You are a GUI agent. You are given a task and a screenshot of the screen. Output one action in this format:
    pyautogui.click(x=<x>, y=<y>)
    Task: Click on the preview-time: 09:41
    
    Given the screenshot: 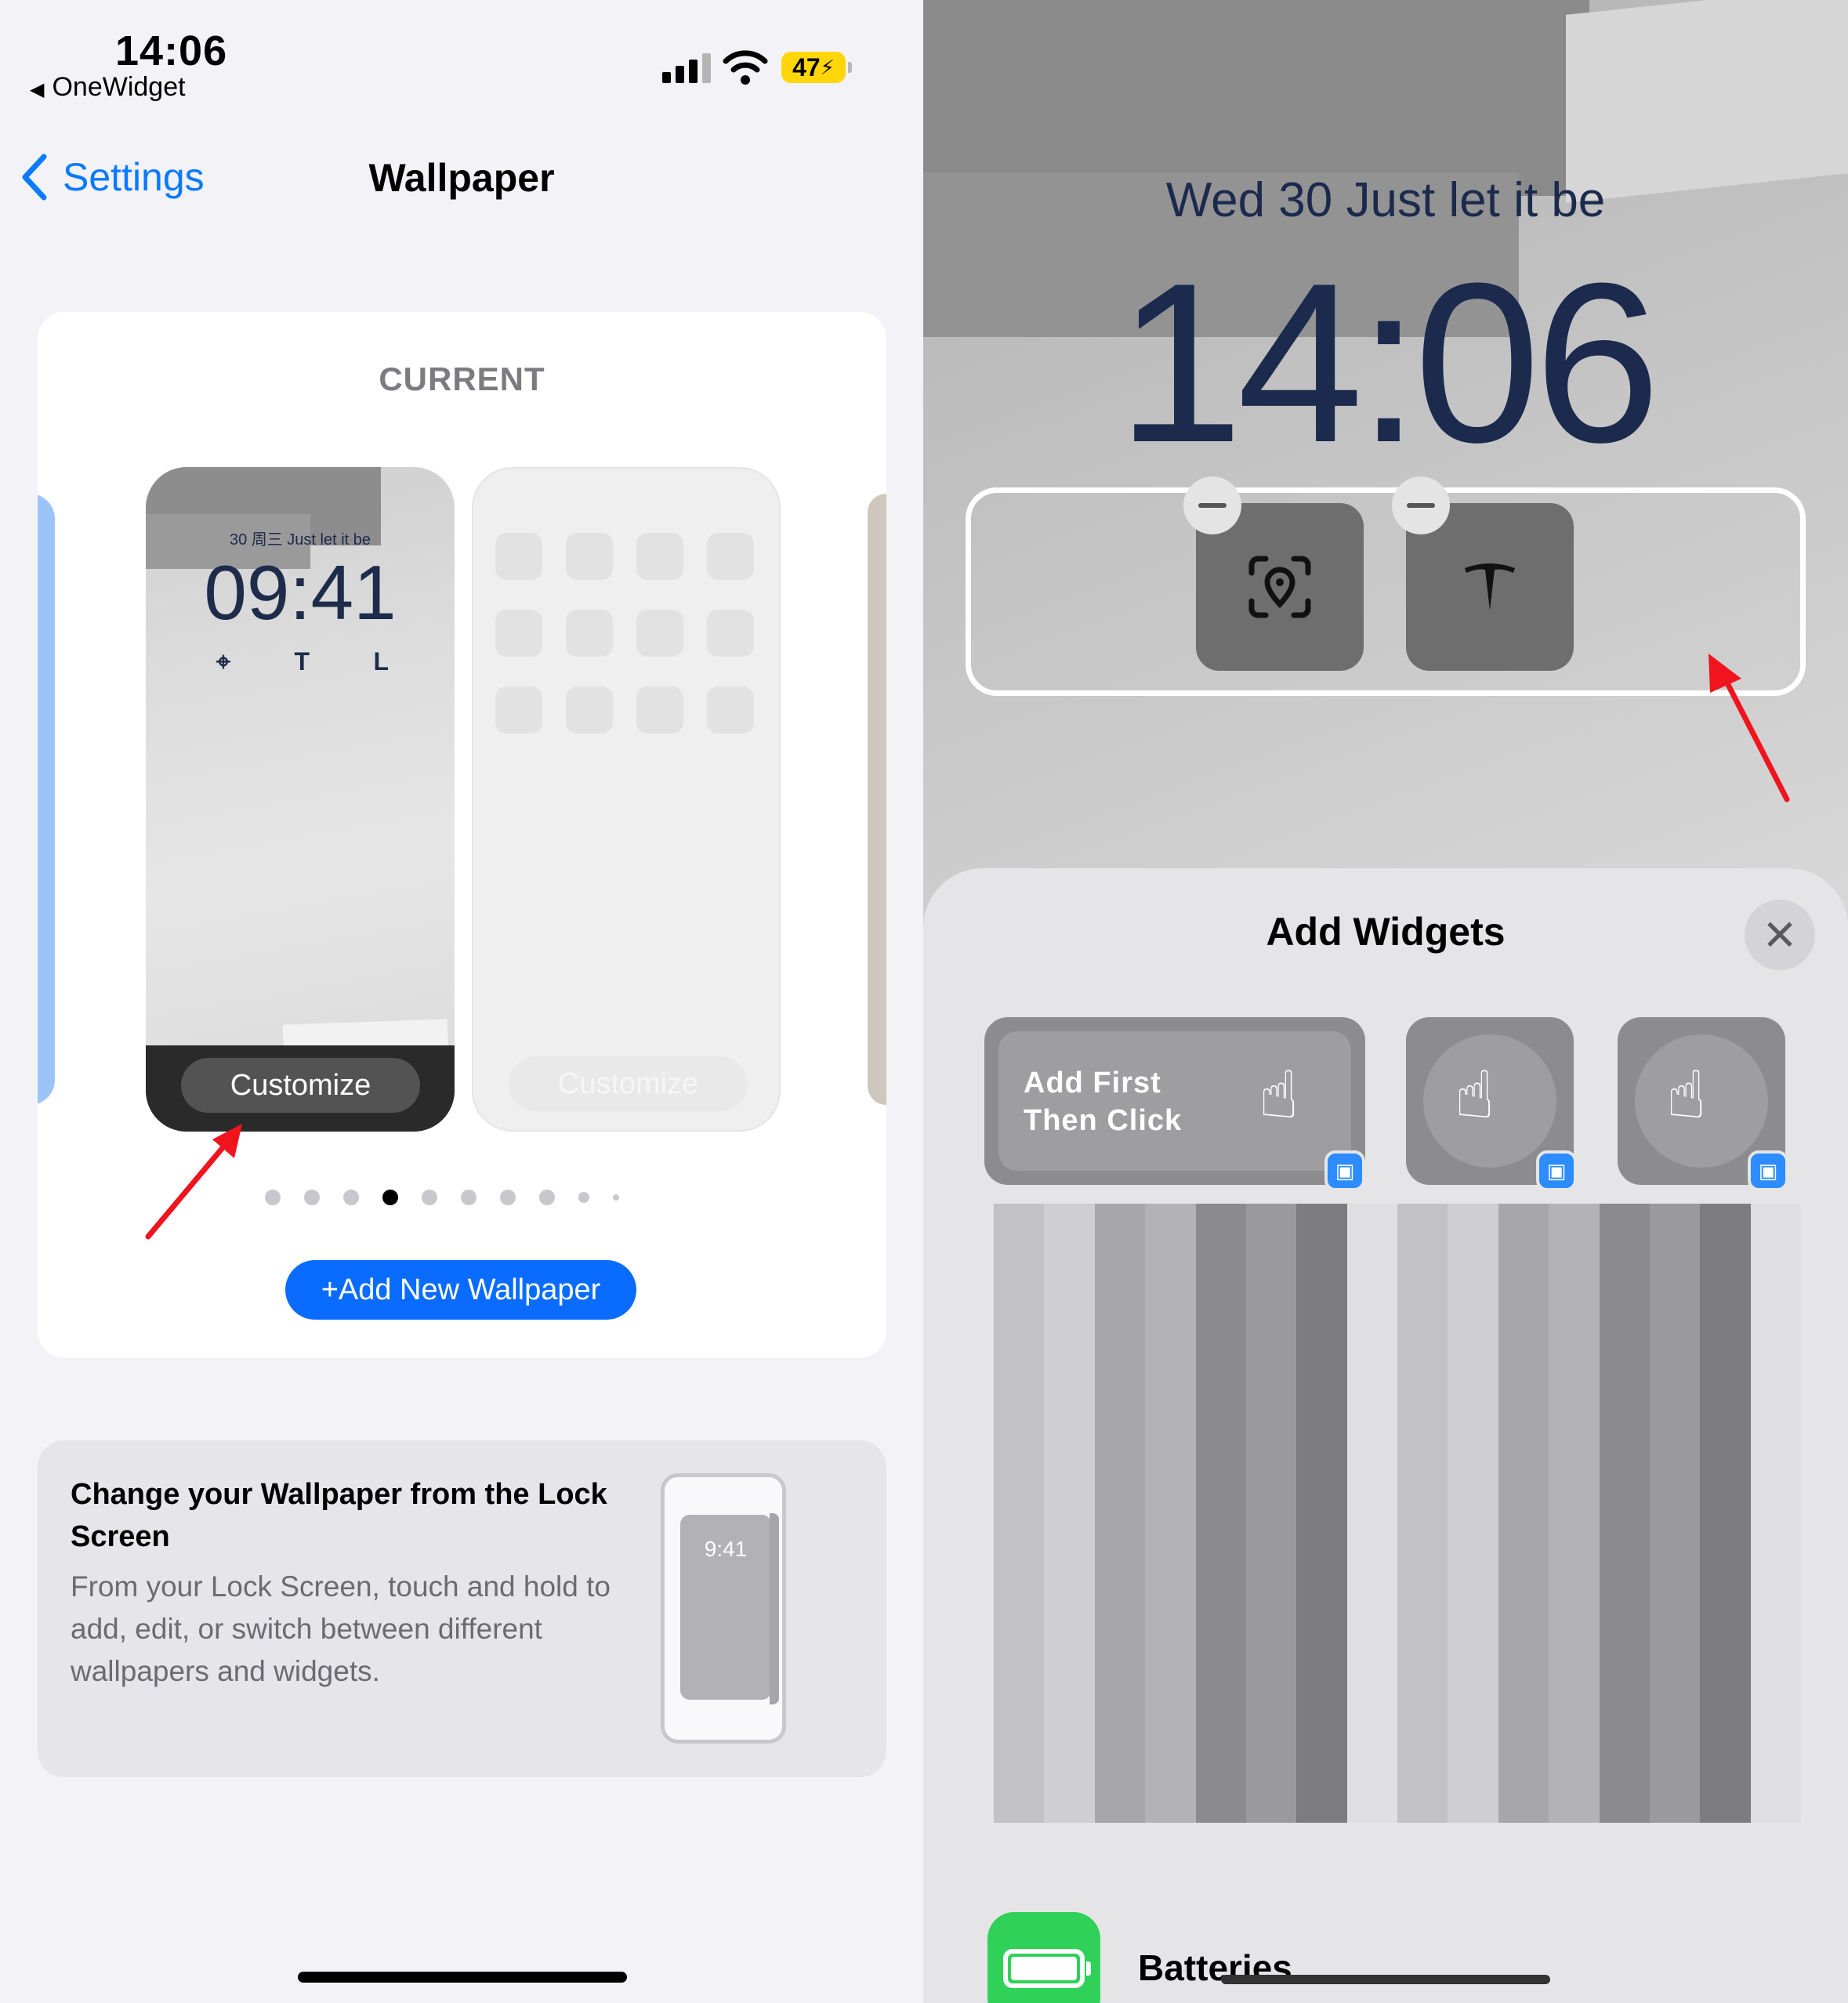 What is the action you would take?
    pyautogui.click(x=300, y=592)
    